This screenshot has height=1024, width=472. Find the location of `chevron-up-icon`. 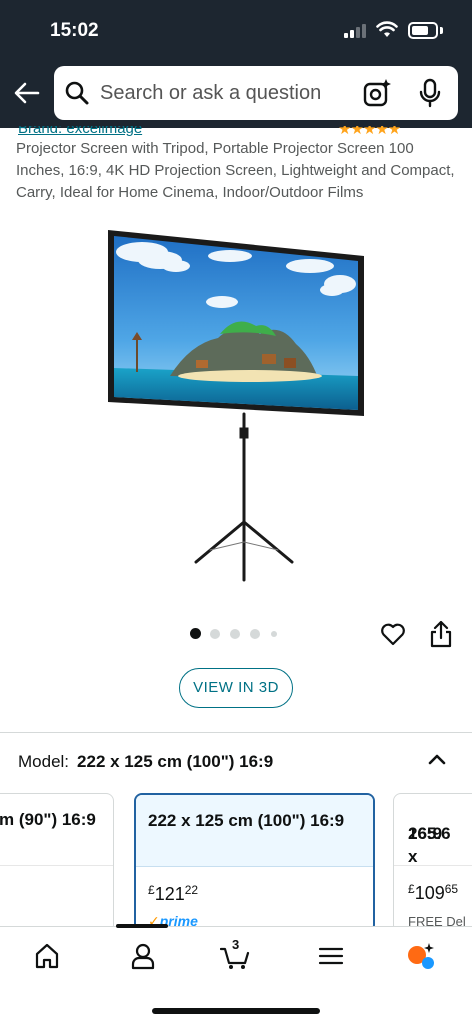

chevron-up-icon is located at coordinates (437, 759).